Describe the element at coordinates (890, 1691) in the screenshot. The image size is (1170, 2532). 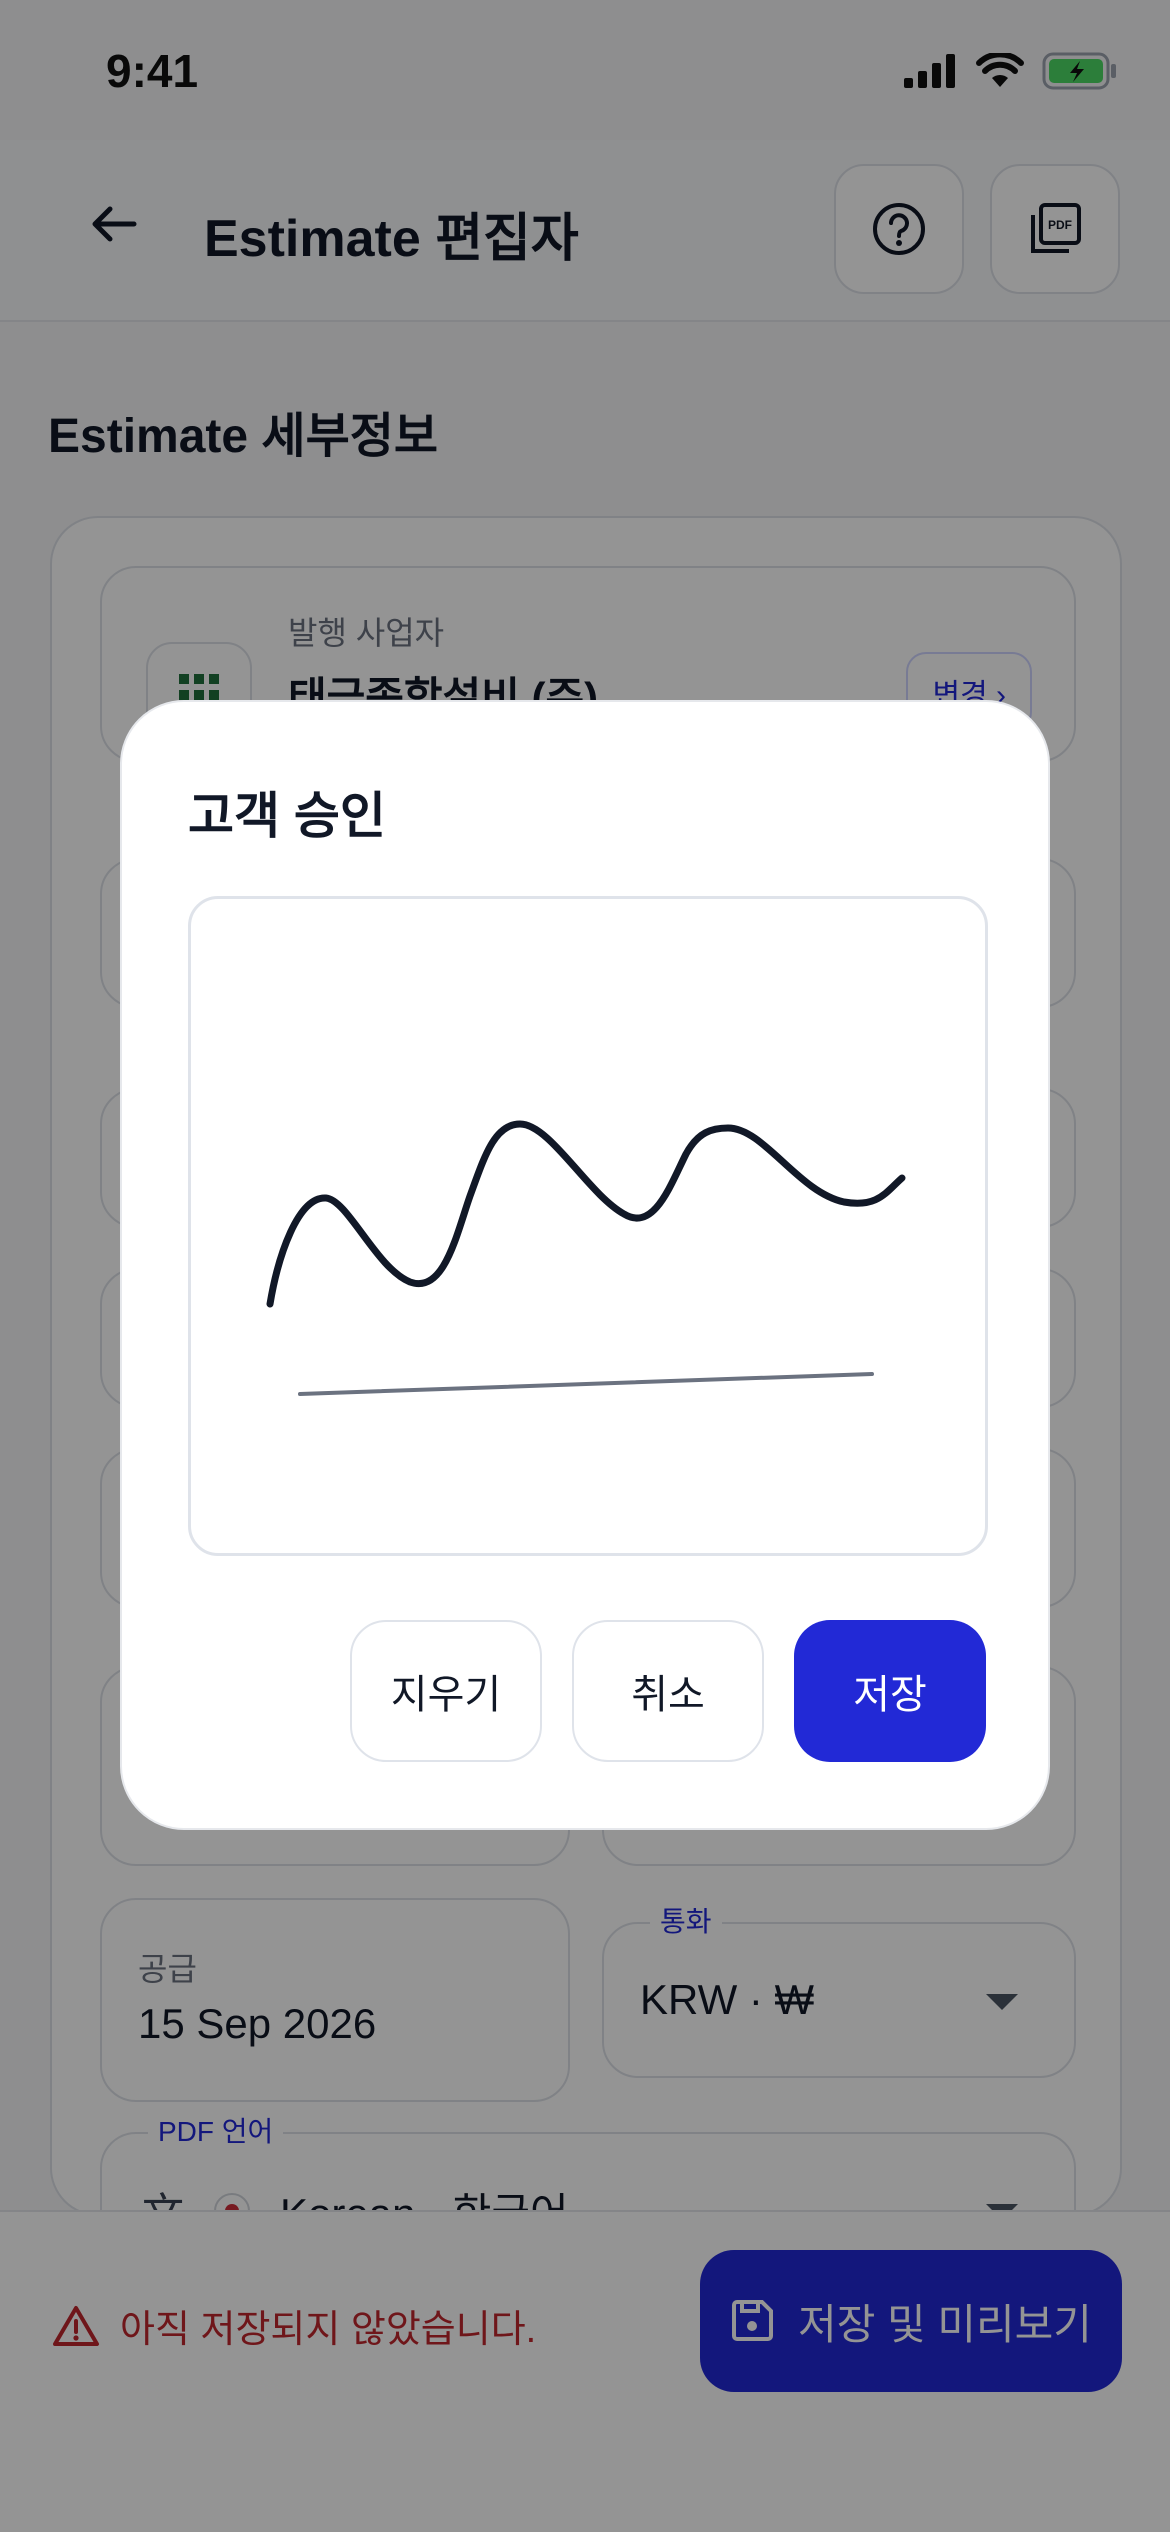
I see `save-button: 저장` at that location.